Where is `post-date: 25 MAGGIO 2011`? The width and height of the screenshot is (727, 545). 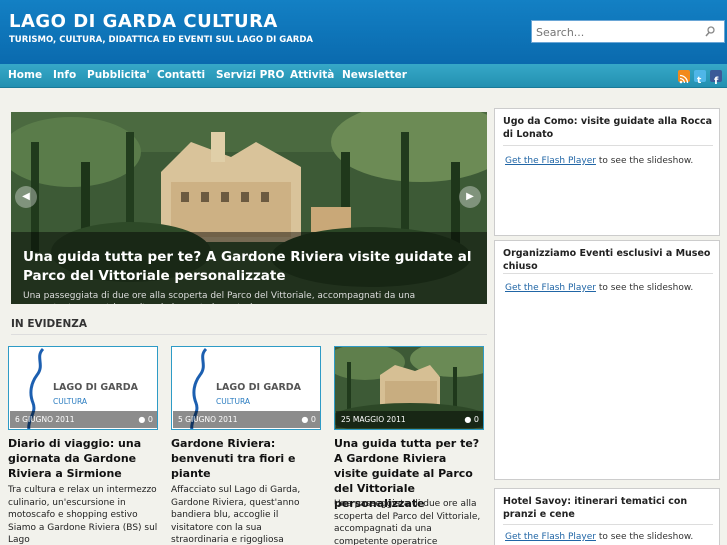
post-date: 25 MAGGIO 2011 is located at coordinates (373, 419).